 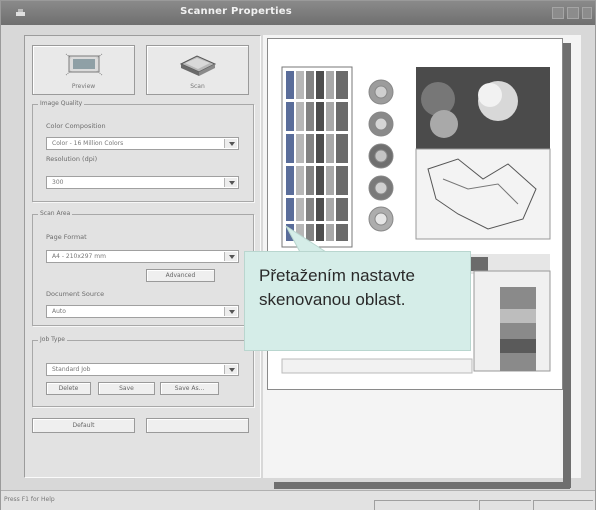 What do you see at coordinates (298, 500) in the screenshot?
I see `status-bar: Press F1 for Help` at bounding box center [298, 500].